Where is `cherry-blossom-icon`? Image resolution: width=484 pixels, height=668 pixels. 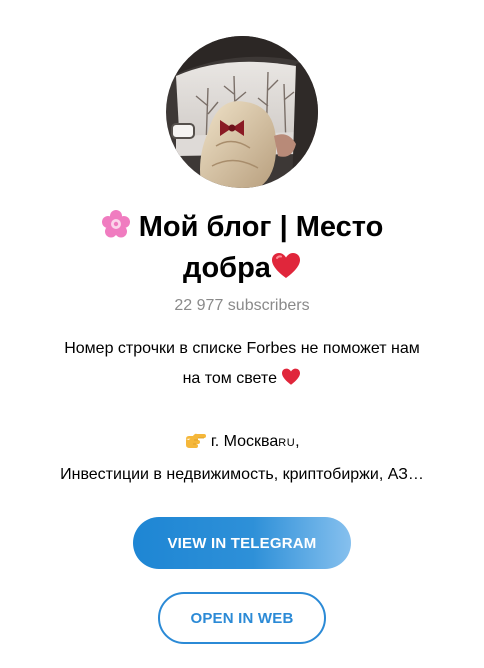 cherry-blossom-icon is located at coordinates (116, 229).